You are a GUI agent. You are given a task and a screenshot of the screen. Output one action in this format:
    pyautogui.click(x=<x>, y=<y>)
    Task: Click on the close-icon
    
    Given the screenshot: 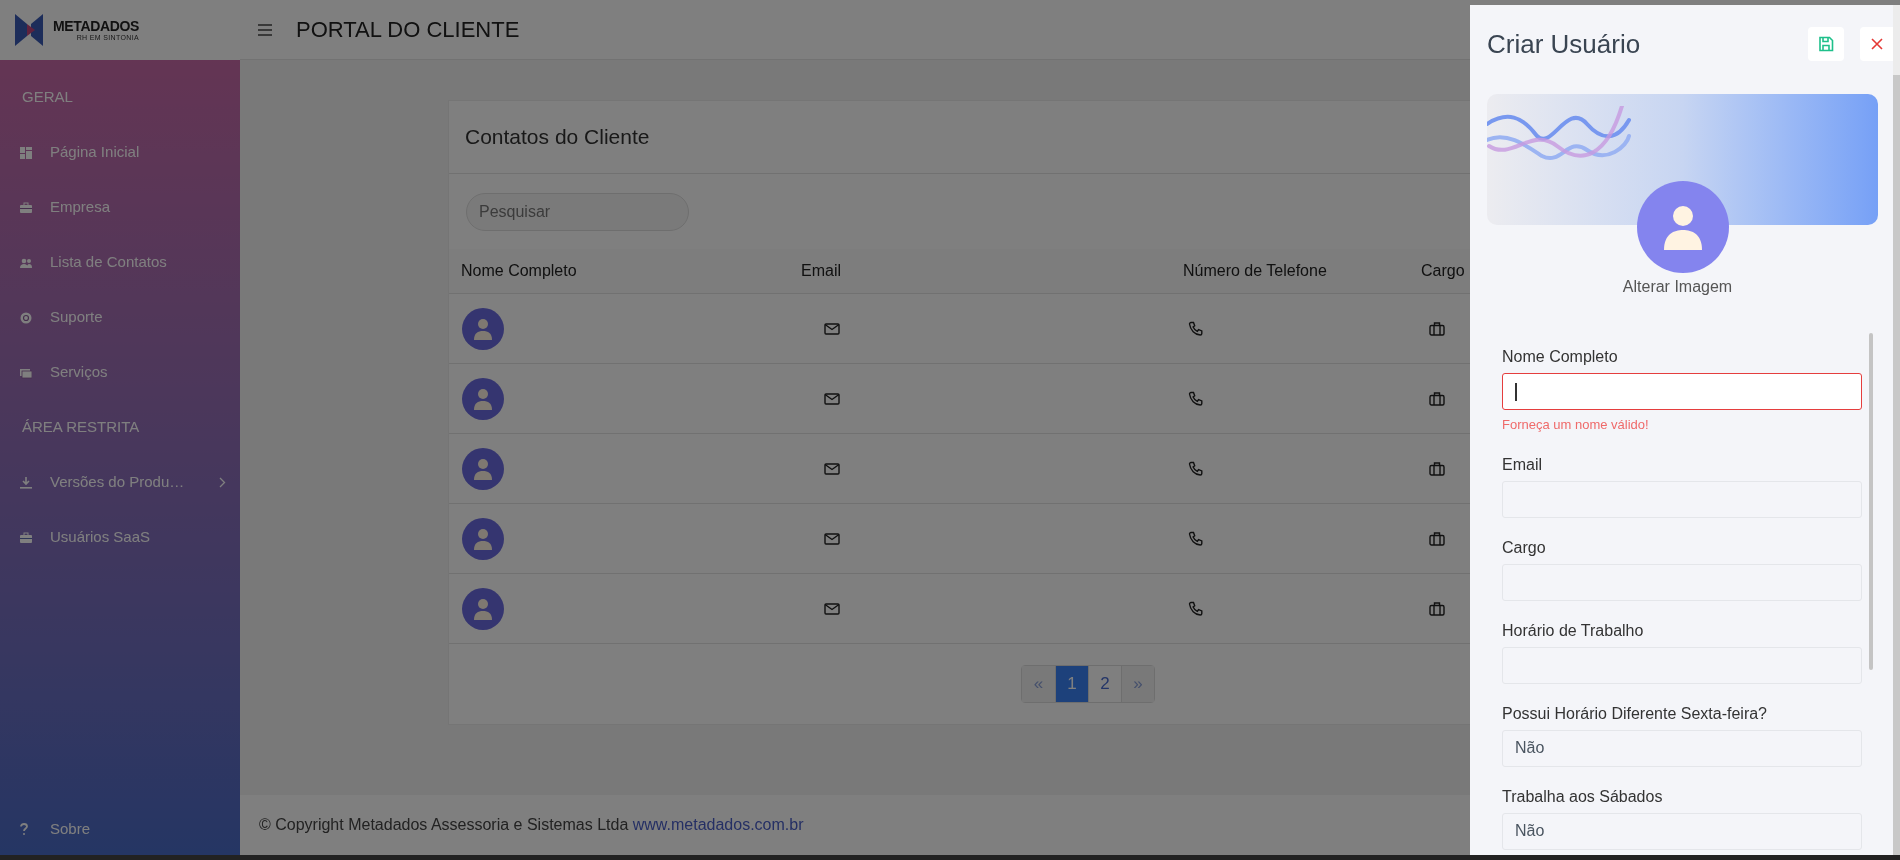 What is the action you would take?
    pyautogui.click(x=1876, y=44)
    